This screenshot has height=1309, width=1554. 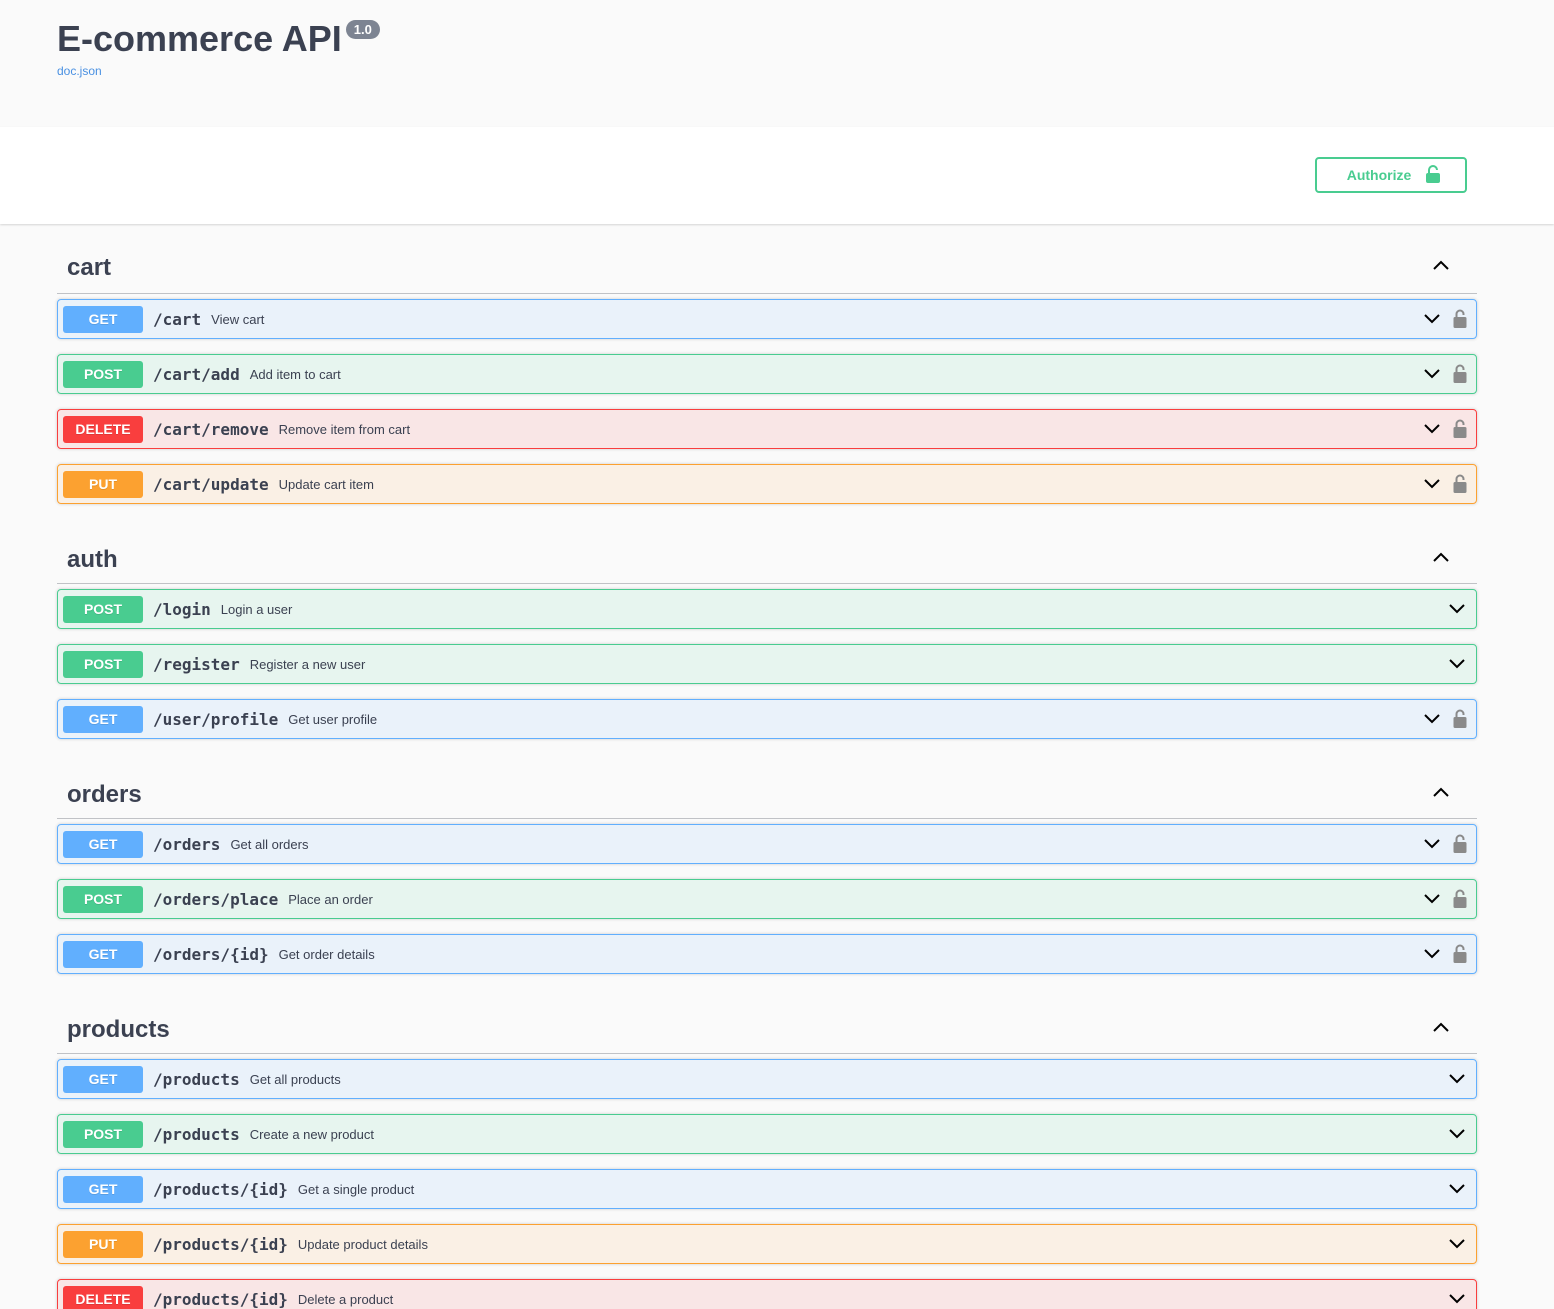 I want to click on operation-summary: Register a new user, so click(x=307, y=664).